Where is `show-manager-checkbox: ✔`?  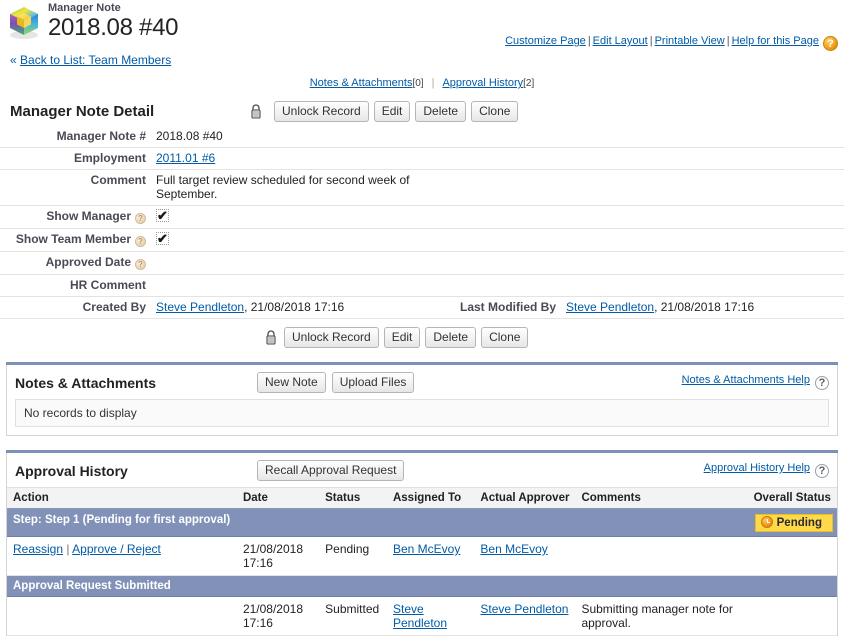
show-manager-checkbox: ✔ is located at coordinates (162, 215).